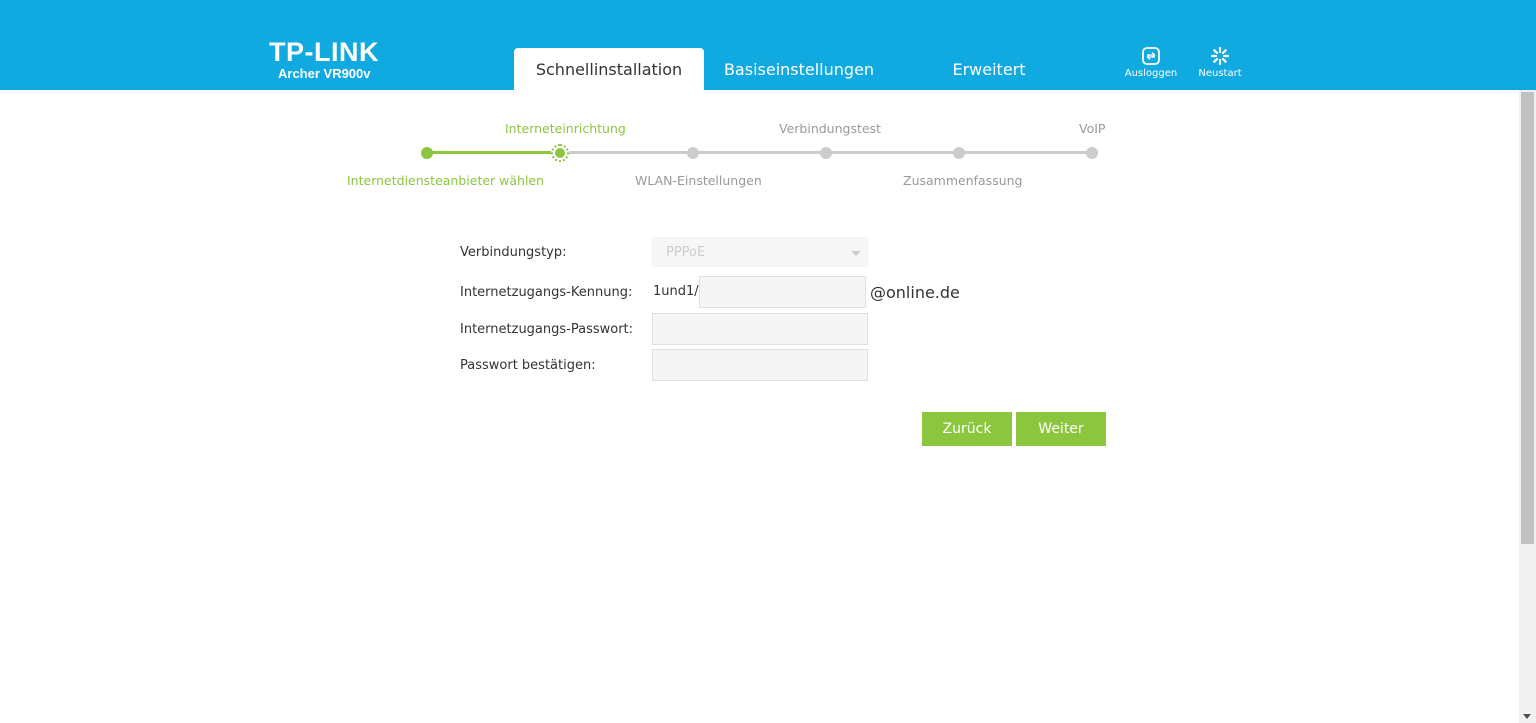  Describe the element at coordinates (760, 252) in the screenshot. I see `connection-type-select: PPPoE` at that location.